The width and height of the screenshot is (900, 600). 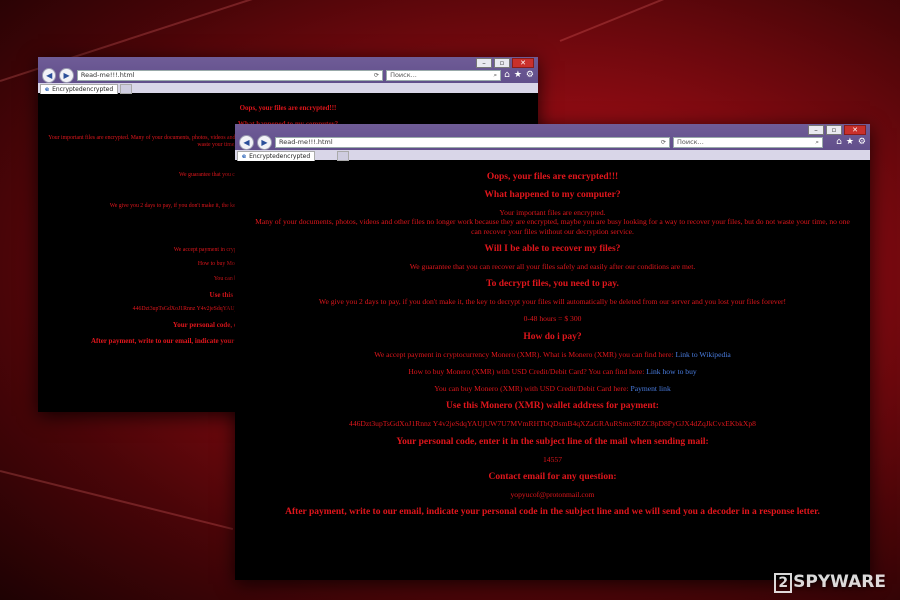 What do you see at coordinates (288, 108) in the screenshot?
I see `back-heading: Oops, your files are encrypted!!!` at bounding box center [288, 108].